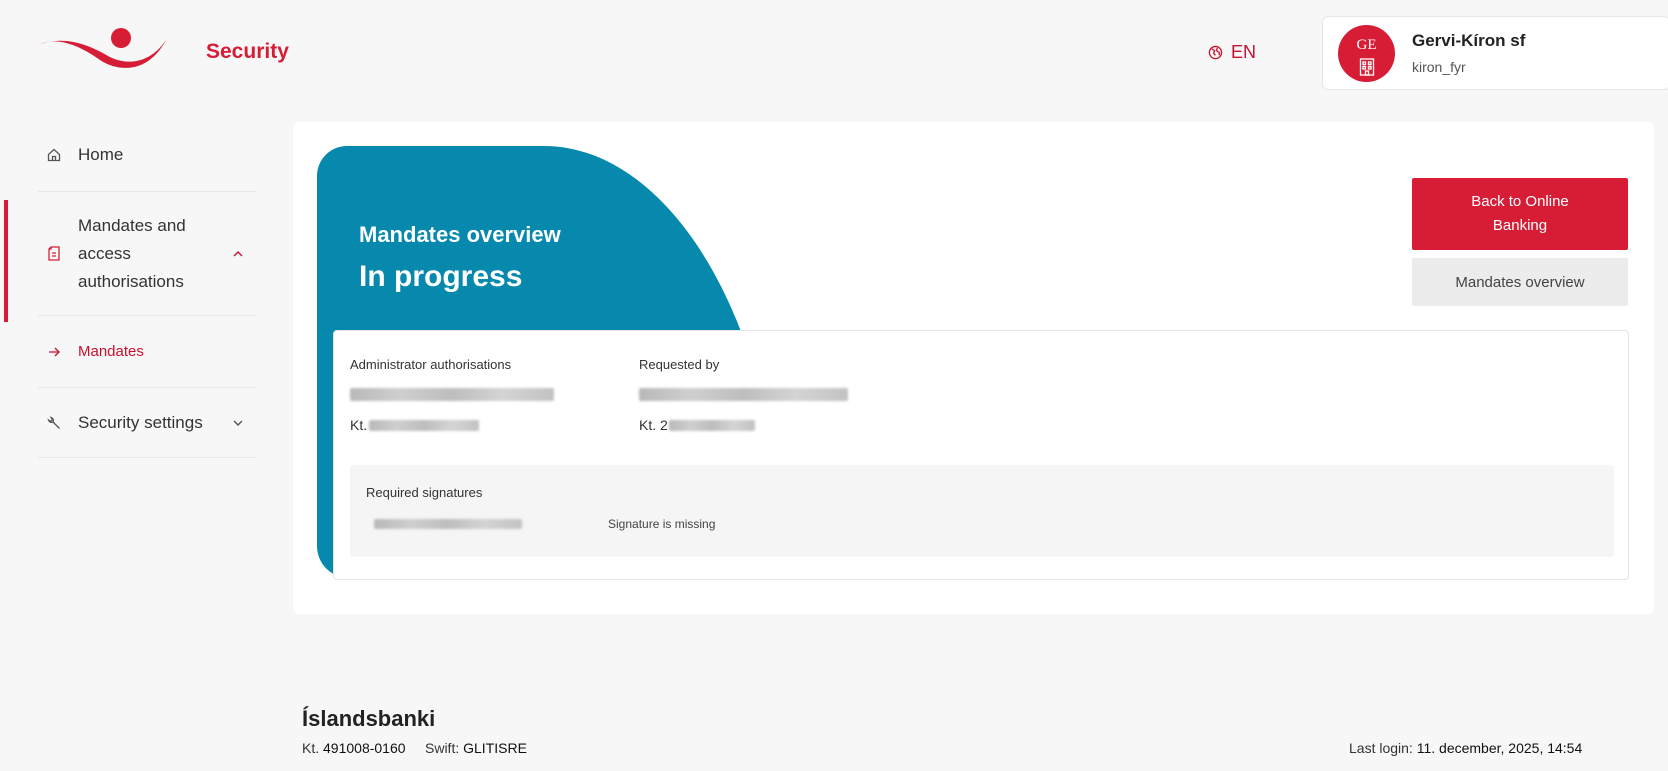 This screenshot has width=1668, height=771. I want to click on sidebar-item-label: Mandates, so click(111, 351).